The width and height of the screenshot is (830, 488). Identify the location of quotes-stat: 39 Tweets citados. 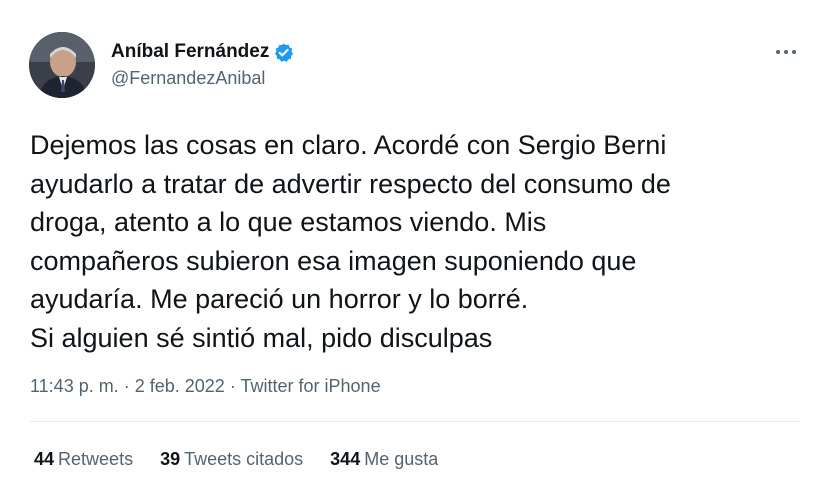
(231, 459).